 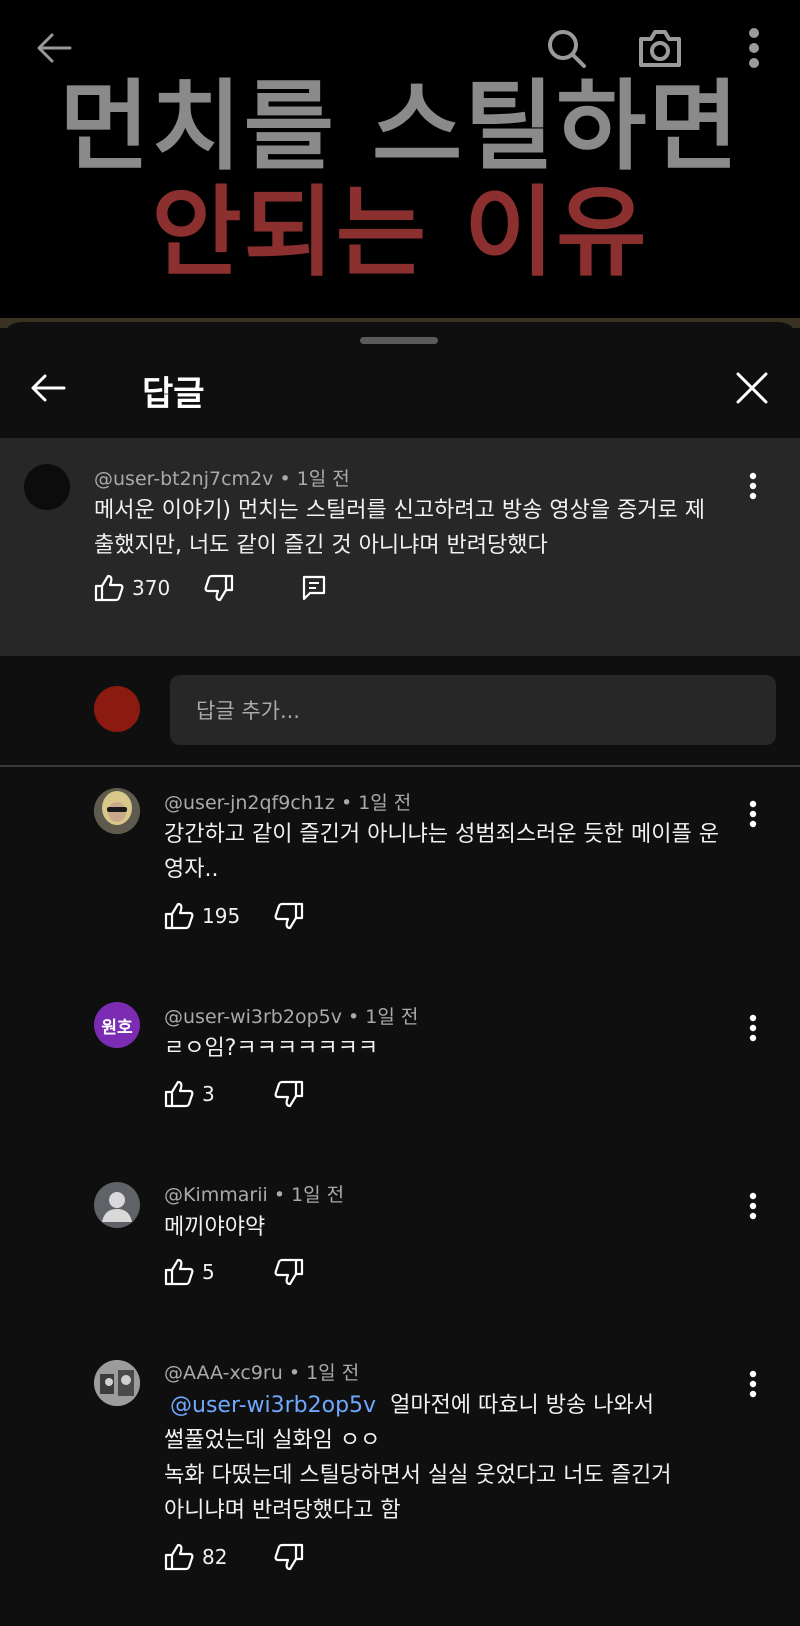 I want to click on my-avatar, so click(x=117, y=709).